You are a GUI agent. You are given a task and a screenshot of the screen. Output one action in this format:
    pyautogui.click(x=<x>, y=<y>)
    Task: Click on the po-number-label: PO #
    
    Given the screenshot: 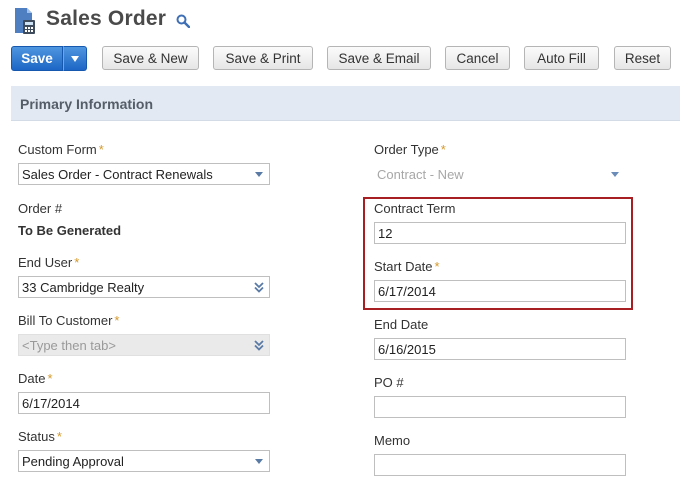 What is the action you would take?
    pyautogui.click(x=389, y=382)
    